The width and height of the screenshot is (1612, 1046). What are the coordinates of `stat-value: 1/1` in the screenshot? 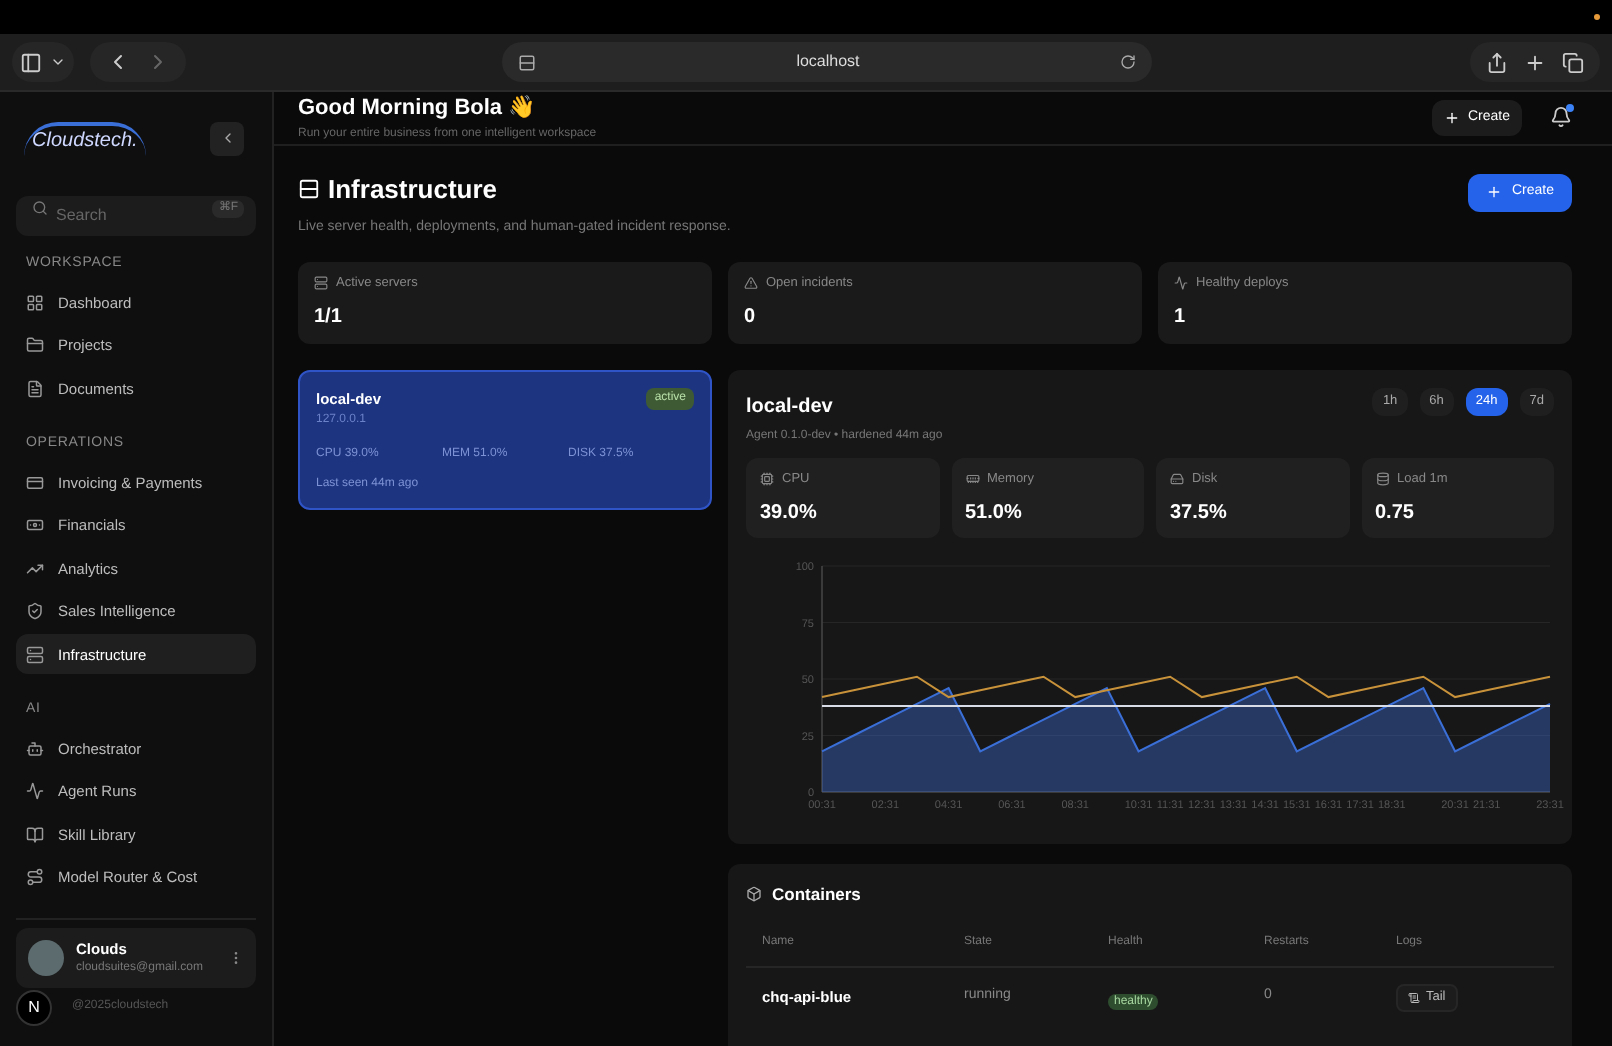 It's located at (329, 318).